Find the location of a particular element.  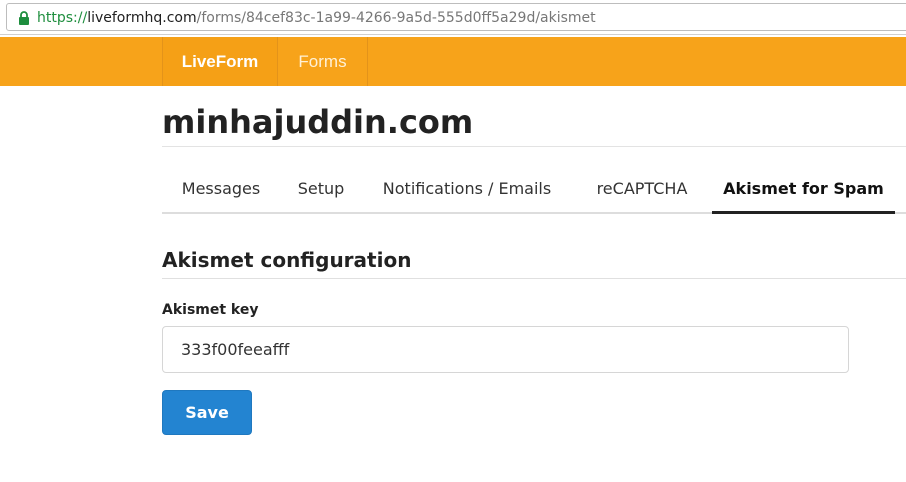

url-host: liveformhq.com is located at coordinates (142, 18).